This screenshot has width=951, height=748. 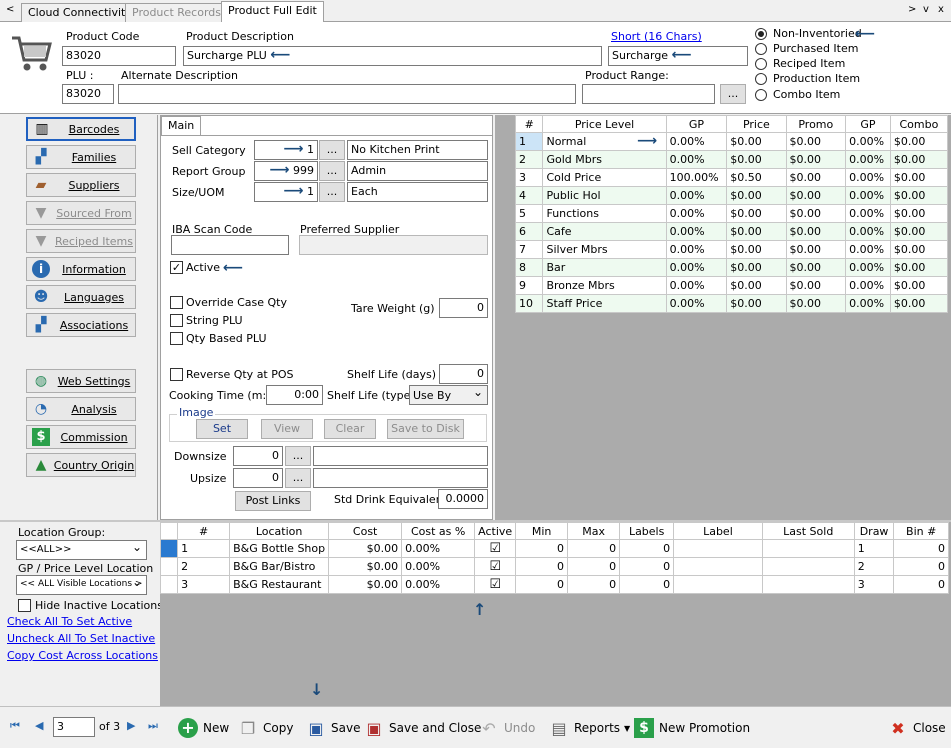 What do you see at coordinates (258, 478) in the screenshot?
I see `upsize-input: 0` at bounding box center [258, 478].